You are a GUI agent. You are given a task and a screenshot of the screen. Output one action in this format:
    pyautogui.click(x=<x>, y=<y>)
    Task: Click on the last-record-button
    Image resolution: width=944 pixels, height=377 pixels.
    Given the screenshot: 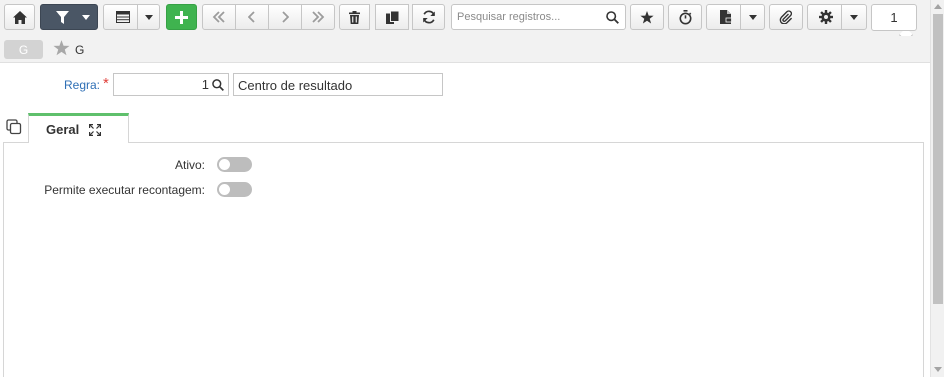 What is the action you would take?
    pyautogui.click(x=318, y=17)
    